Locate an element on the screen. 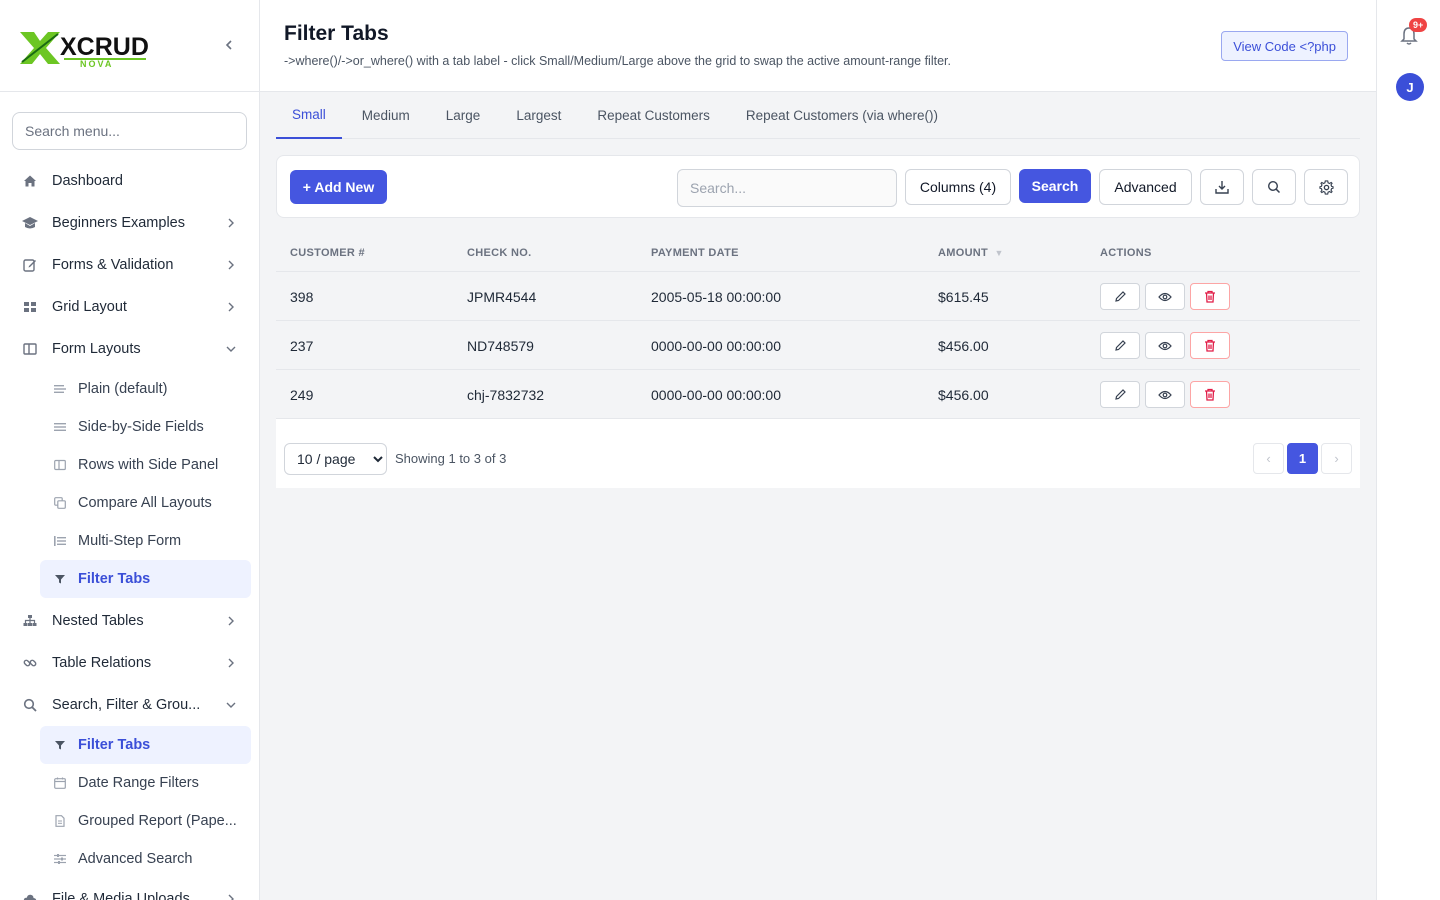 This screenshot has height=900, width=1440. sidebar-subitem-filter-tabs: Filter Tabs is located at coordinates (145, 579).